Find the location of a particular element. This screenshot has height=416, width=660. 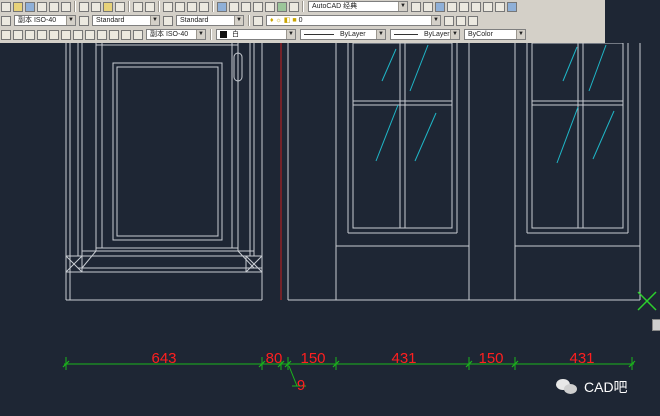

dim-diameter-icon is located at coordinates (66, 34).